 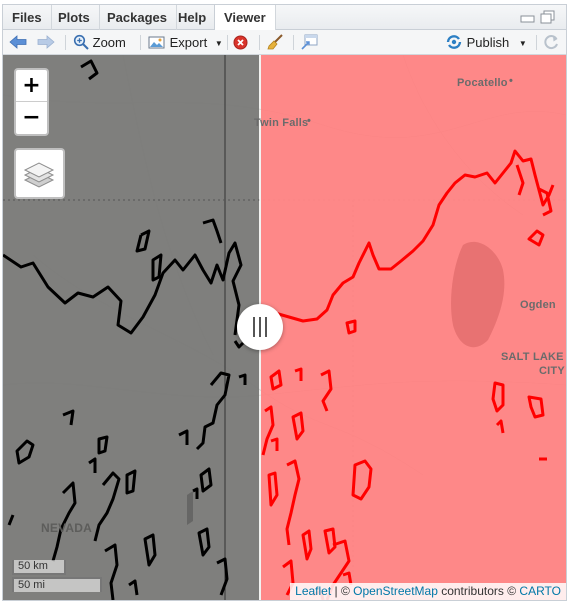 What do you see at coordinates (478, 591) in the screenshot?
I see `attribution-text: contributors ©` at bounding box center [478, 591].